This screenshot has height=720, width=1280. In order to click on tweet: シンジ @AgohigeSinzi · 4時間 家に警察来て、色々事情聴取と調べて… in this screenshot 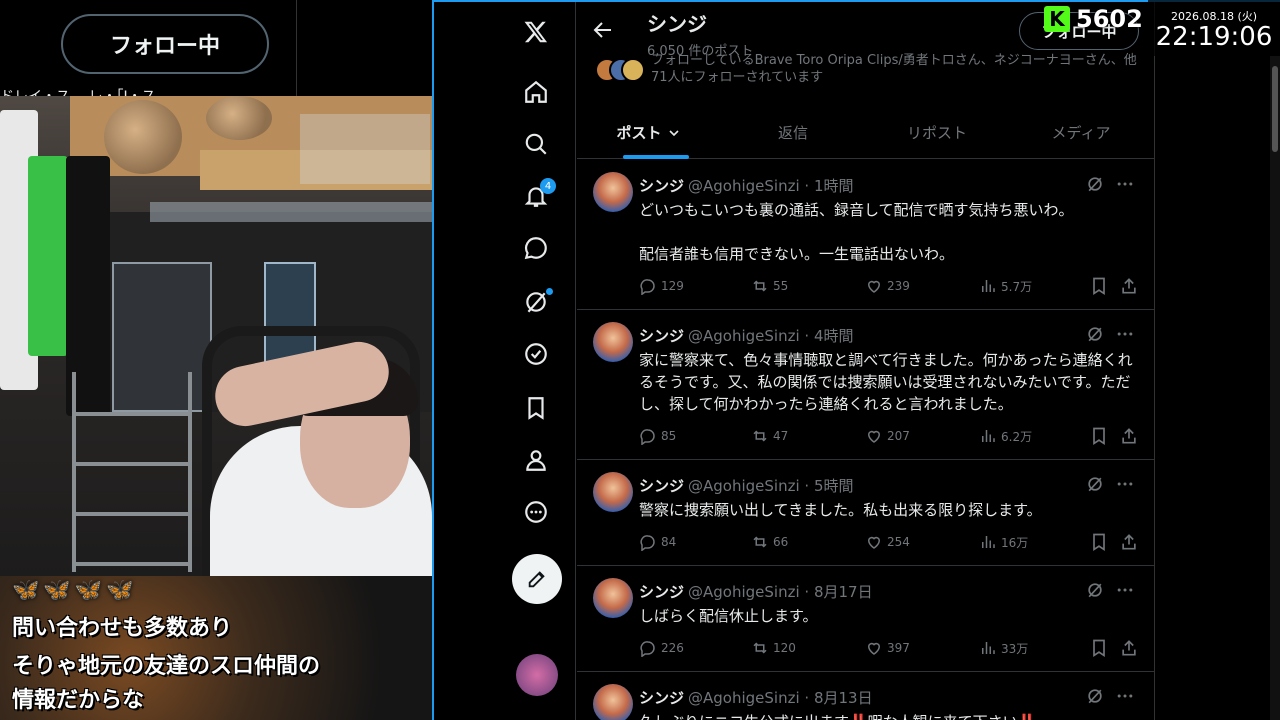, I will do `click(865, 385)`.